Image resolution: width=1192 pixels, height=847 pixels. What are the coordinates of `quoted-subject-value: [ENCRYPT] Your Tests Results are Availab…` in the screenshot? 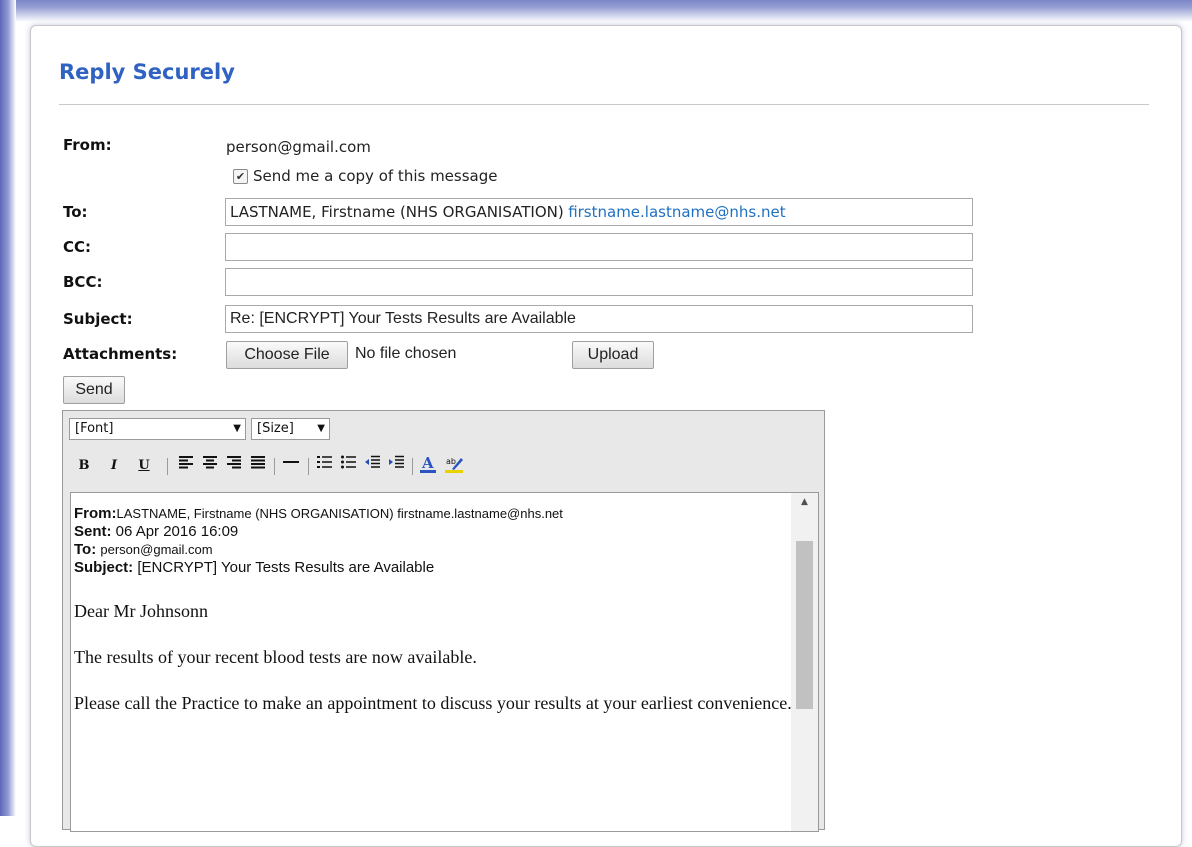 It's located at (286, 567).